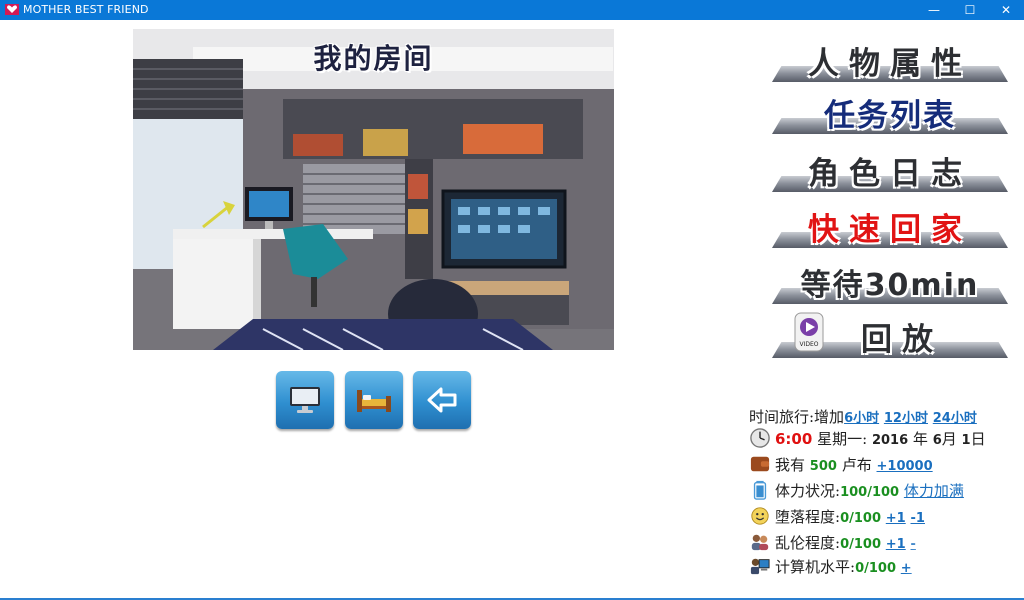 The image size is (1024, 600). Describe the element at coordinates (12, 9) in the screenshot. I see `app-heart-icon` at that location.